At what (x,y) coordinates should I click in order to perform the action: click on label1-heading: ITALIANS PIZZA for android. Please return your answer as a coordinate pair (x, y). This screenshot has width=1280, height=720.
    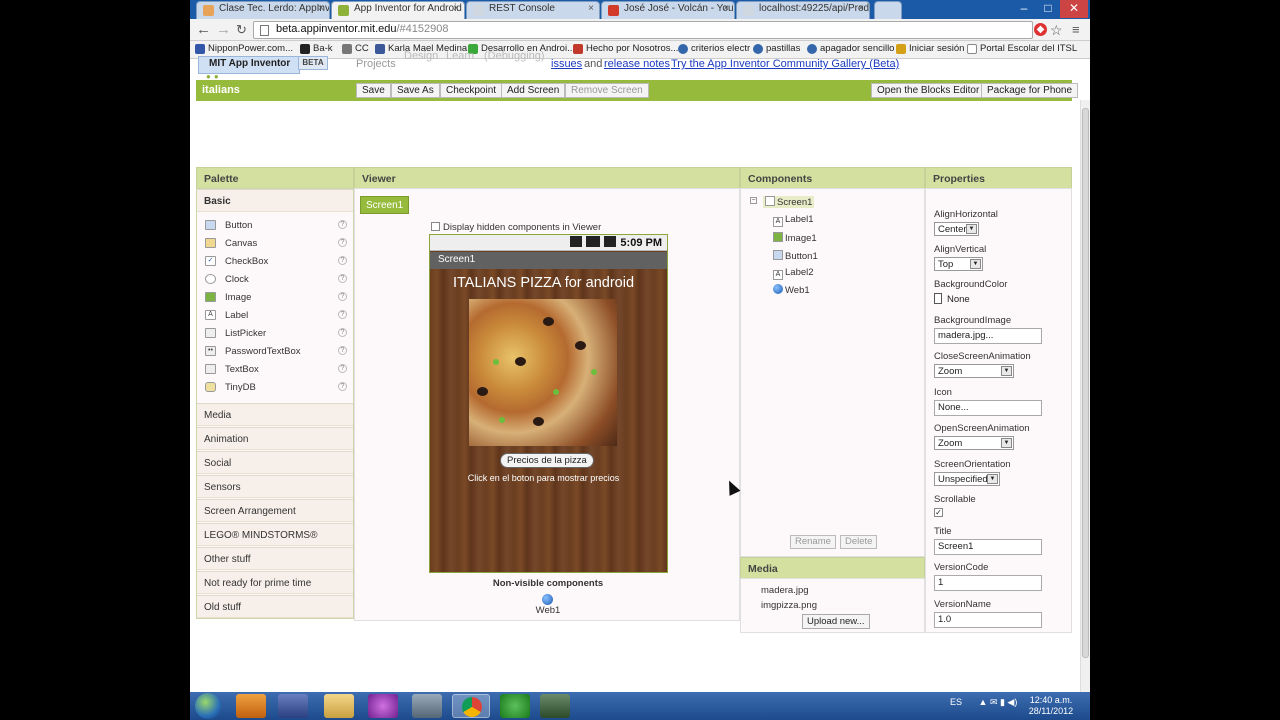
    Looking at the image, I should click on (543, 283).